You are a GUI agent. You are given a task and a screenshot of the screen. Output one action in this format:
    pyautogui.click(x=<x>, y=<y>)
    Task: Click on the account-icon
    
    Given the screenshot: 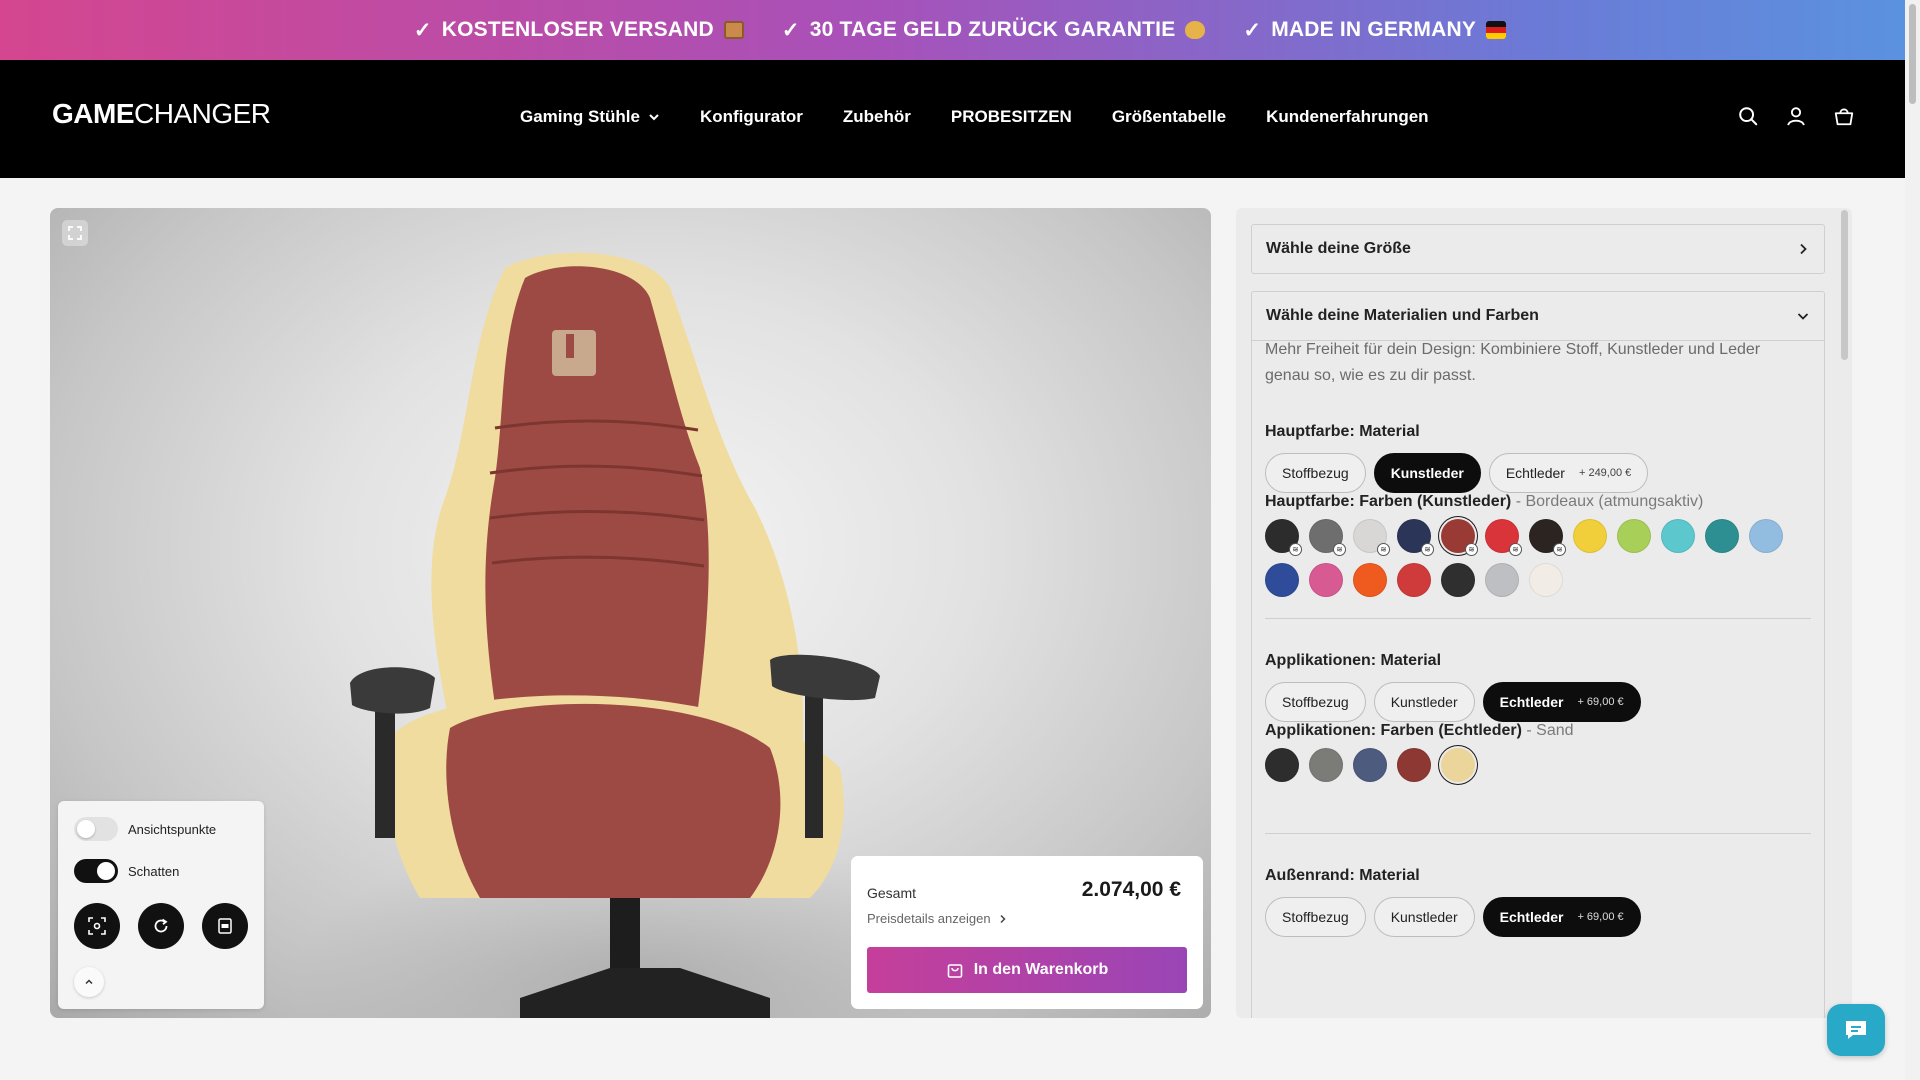 What is the action you would take?
    pyautogui.click(x=1796, y=116)
    